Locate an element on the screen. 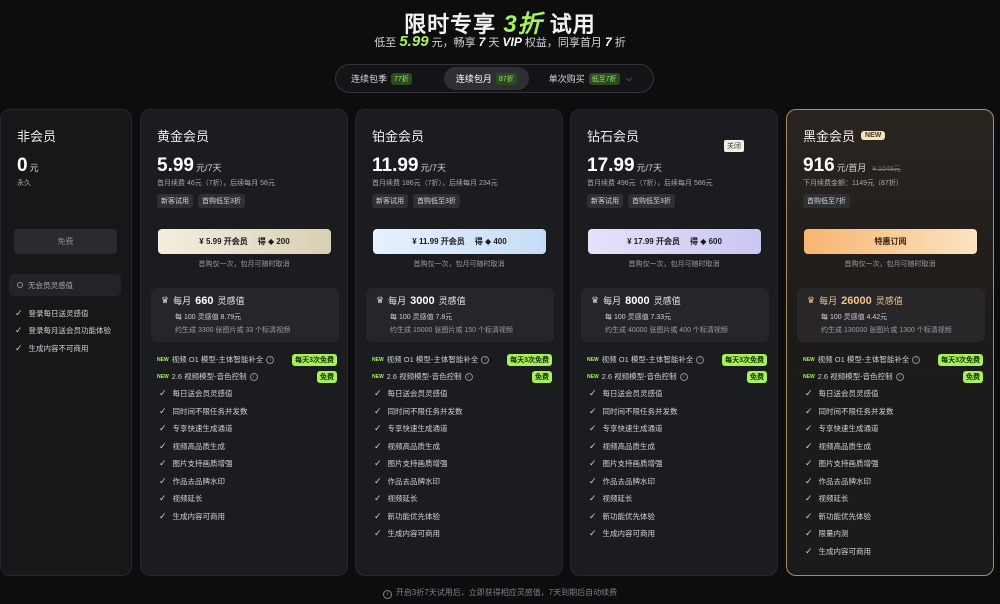  tab-quarterly: 连续包季 77折 is located at coordinates (381, 78).